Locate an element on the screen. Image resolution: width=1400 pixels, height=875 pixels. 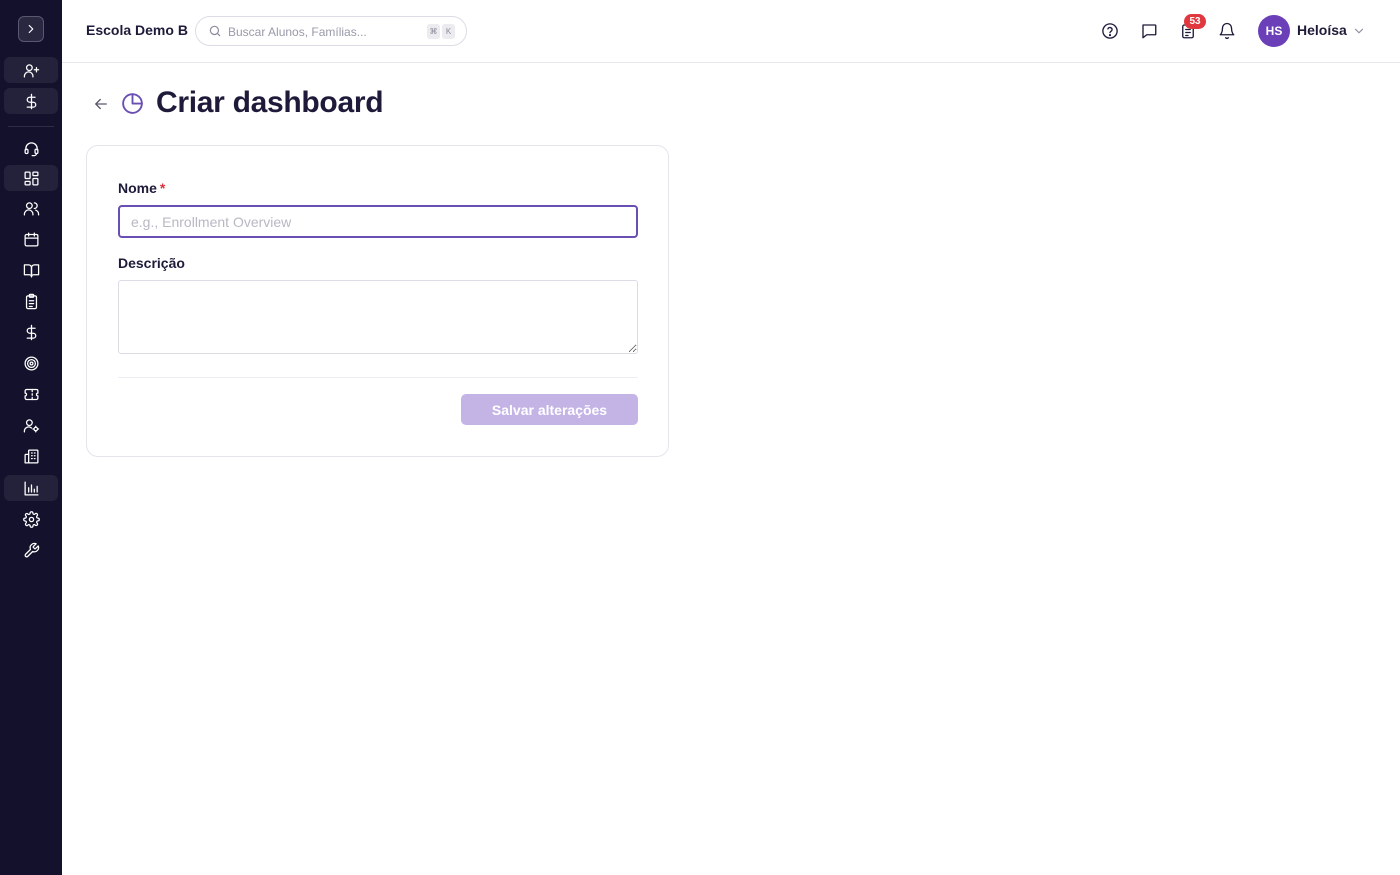
sidebar-item-tools is located at coordinates (31, 550).